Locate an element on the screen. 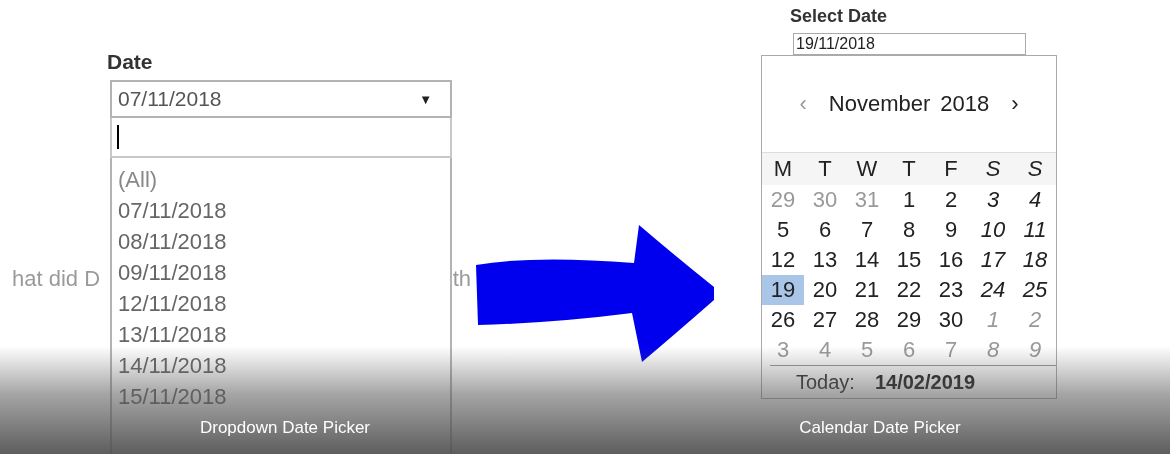  next-month-button: › is located at coordinates (1015, 104).